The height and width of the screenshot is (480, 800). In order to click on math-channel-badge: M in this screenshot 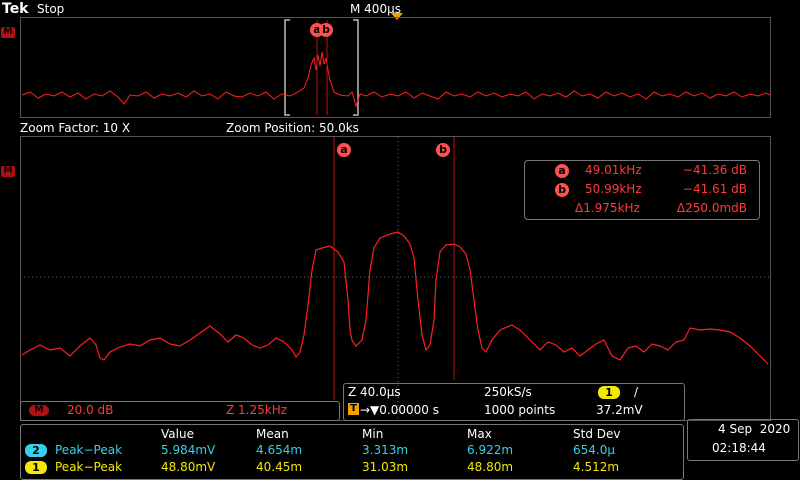, I will do `click(39, 410)`.